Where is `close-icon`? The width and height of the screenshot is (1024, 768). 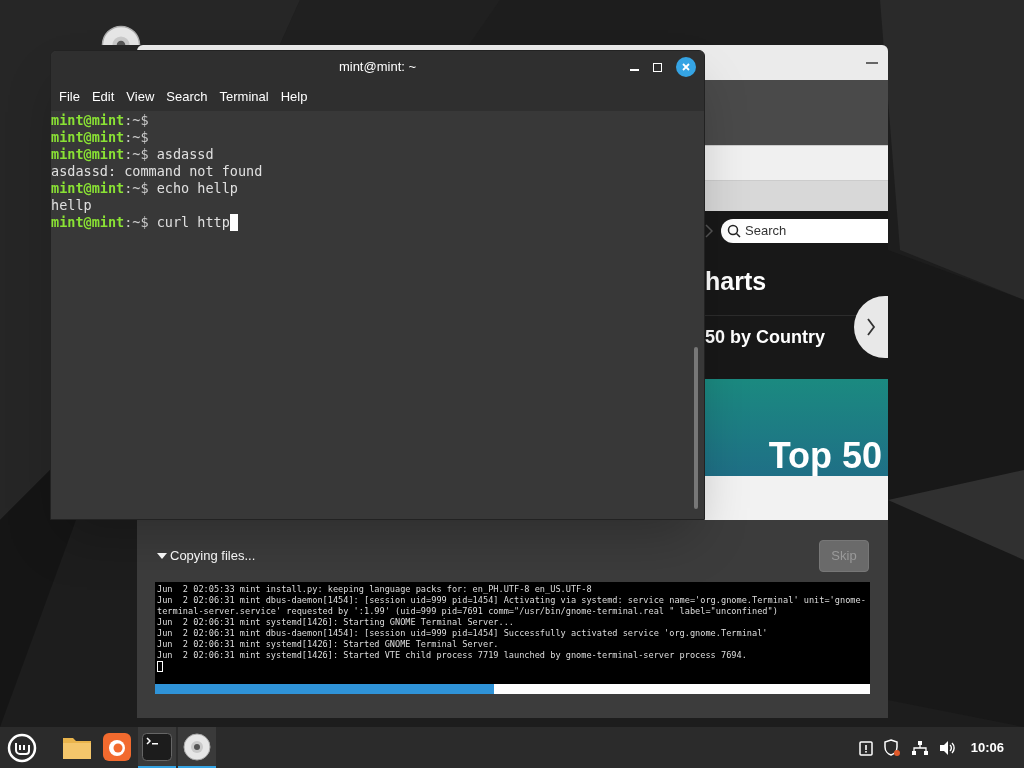 close-icon is located at coordinates (686, 67).